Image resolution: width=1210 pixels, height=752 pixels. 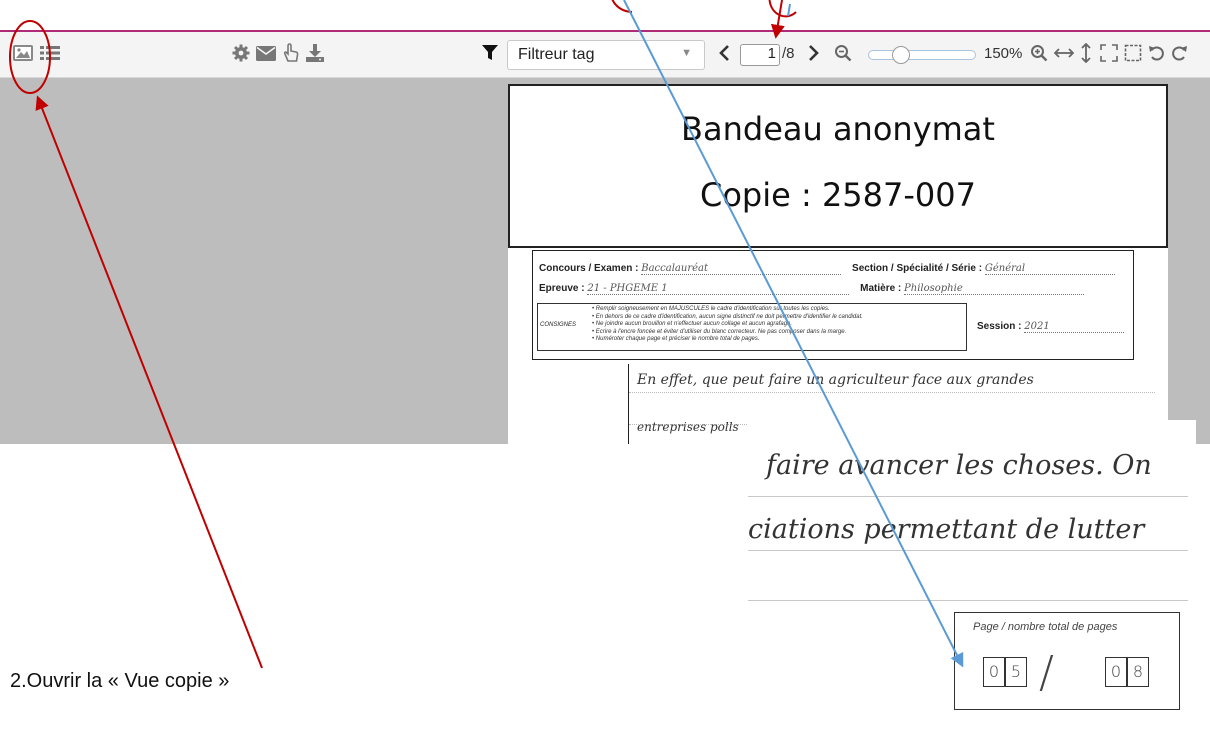 What do you see at coordinates (843, 53) in the screenshot?
I see `zoom-out-icon` at bounding box center [843, 53].